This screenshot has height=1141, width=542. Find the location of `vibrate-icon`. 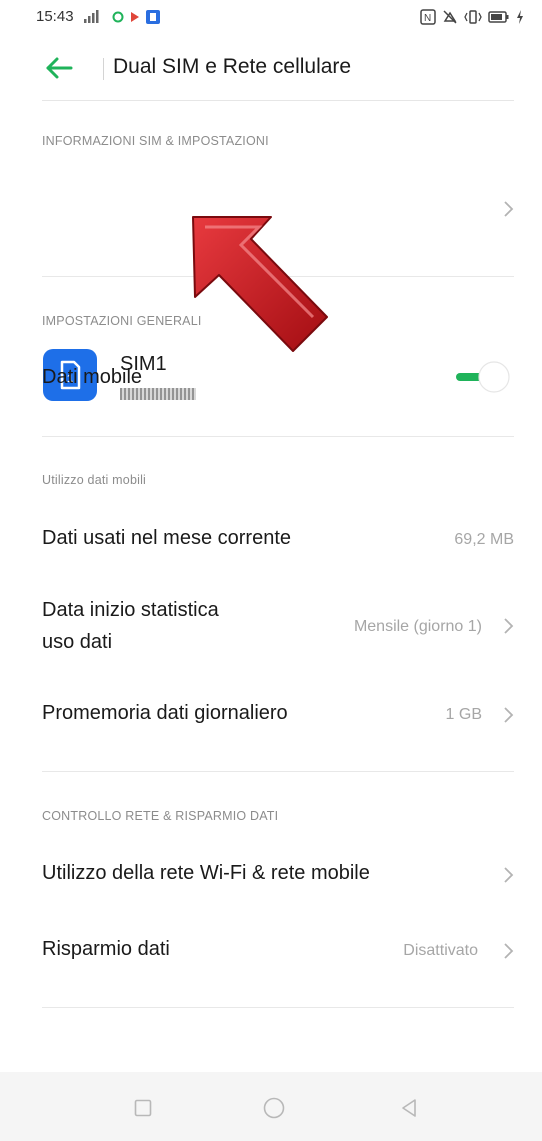

vibrate-icon is located at coordinates (473, 17).